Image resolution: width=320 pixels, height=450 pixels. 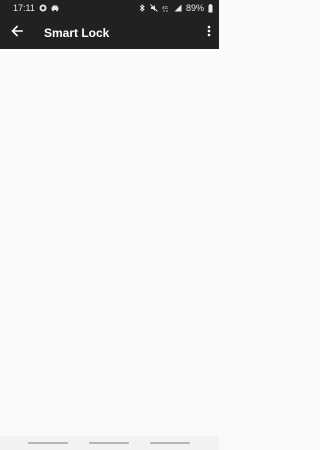 What do you see at coordinates (48, 443) in the screenshot?
I see `recent-apps-button` at bounding box center [48, 443].